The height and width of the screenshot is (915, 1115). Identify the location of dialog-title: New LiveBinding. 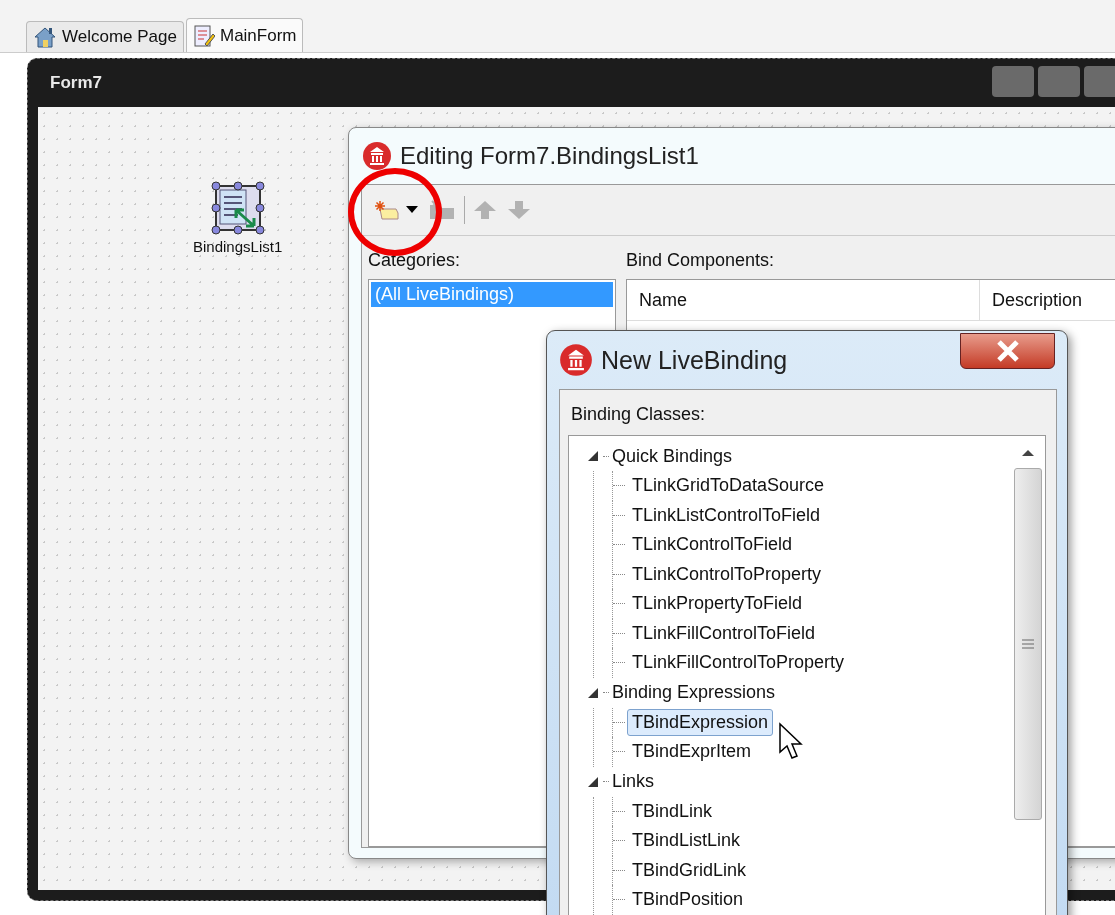
(694, 360).